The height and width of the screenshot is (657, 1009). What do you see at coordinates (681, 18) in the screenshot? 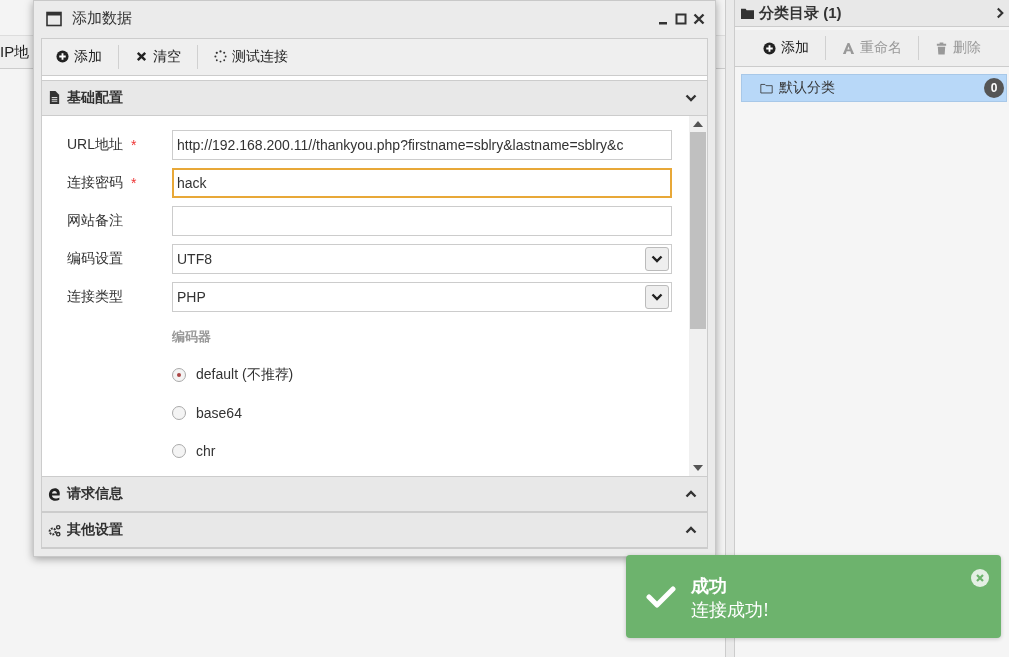
I see `maximize-icon` at bounding box center [681, 18].